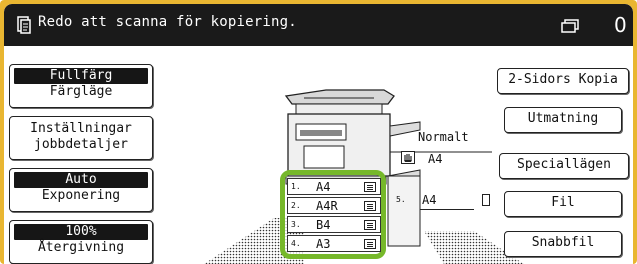 This screenshot has width=637, height=264. I want to click on color-mode-value: Fullfärg, so click(81, 76).